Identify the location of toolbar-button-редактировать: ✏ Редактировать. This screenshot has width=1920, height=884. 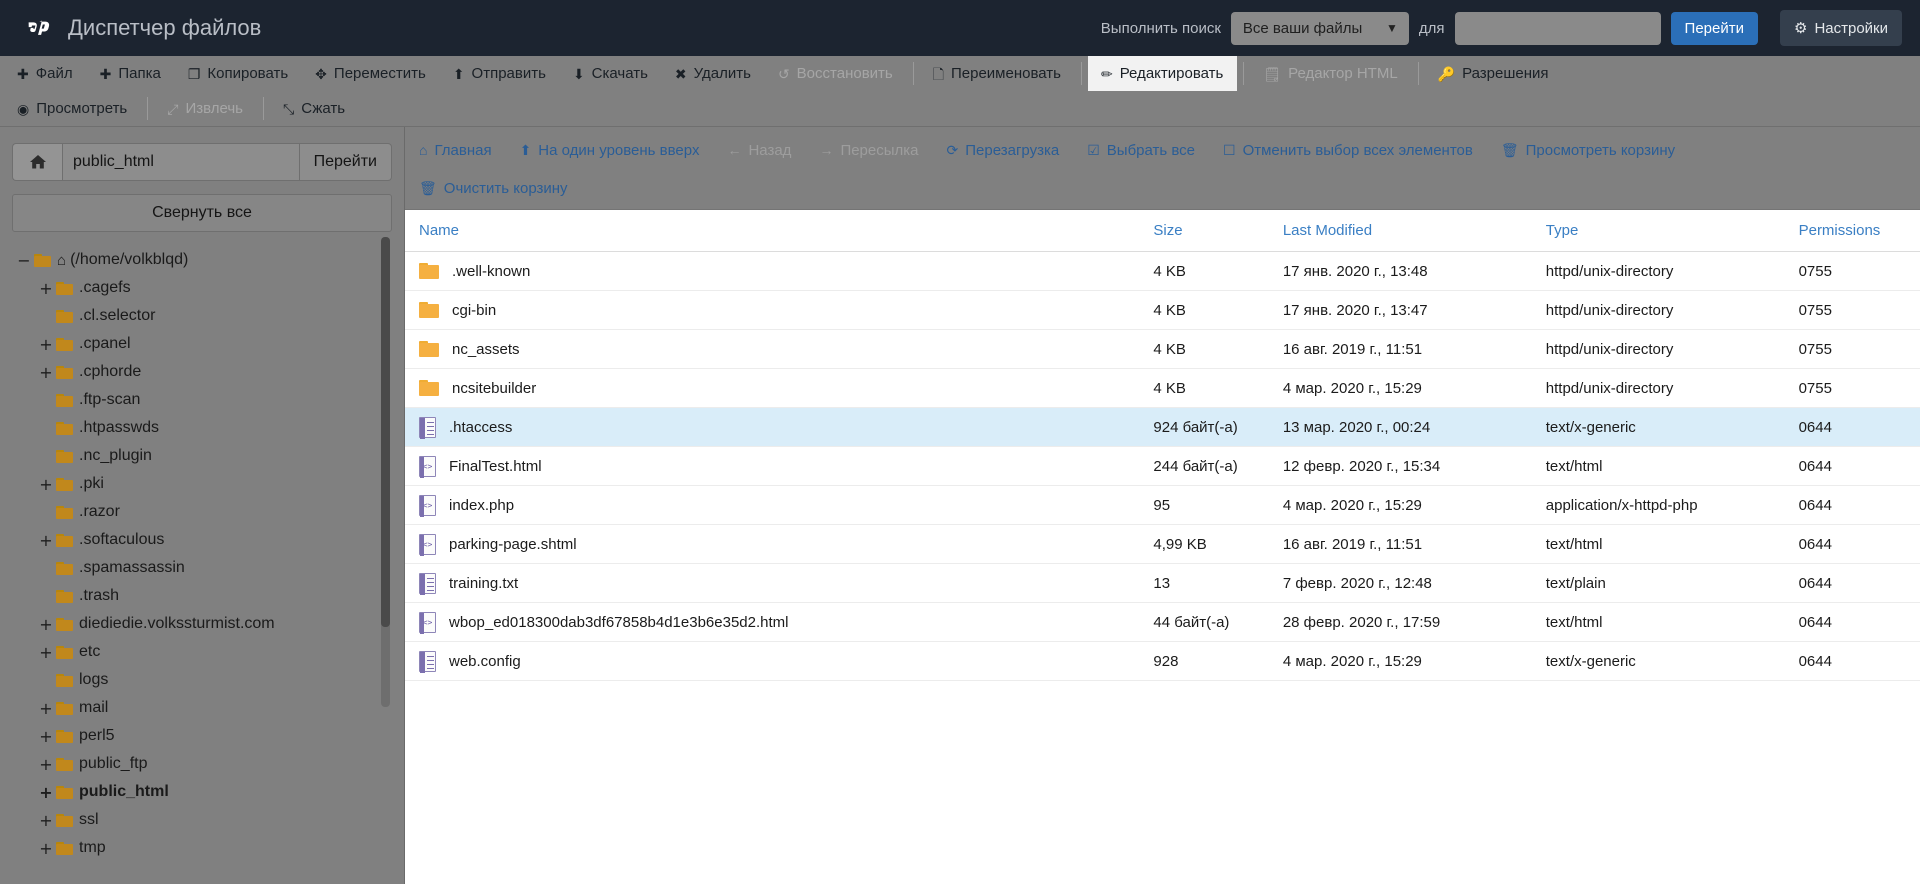
(1162, 73).